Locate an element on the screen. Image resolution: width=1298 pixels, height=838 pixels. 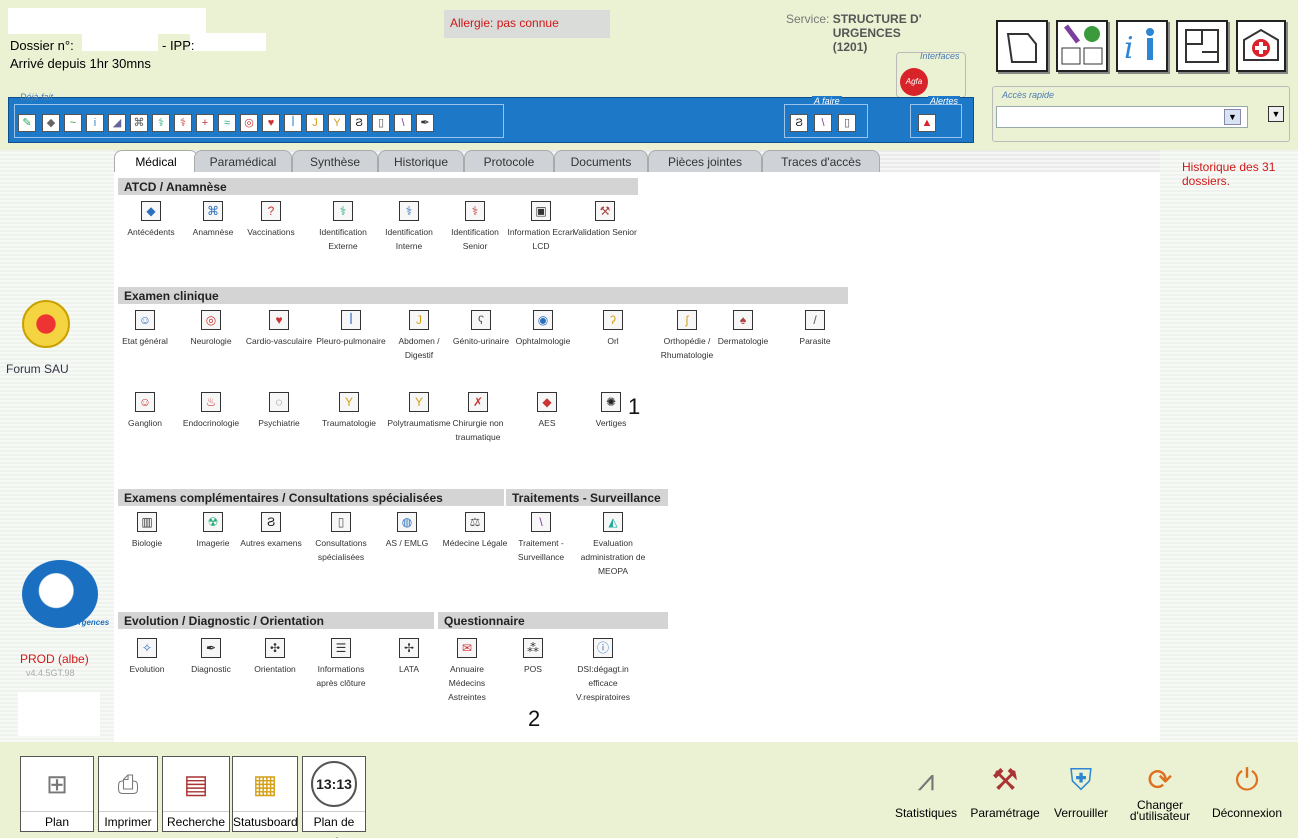
exam-orl: ʔ Orl is located at coordinates (613, 329).